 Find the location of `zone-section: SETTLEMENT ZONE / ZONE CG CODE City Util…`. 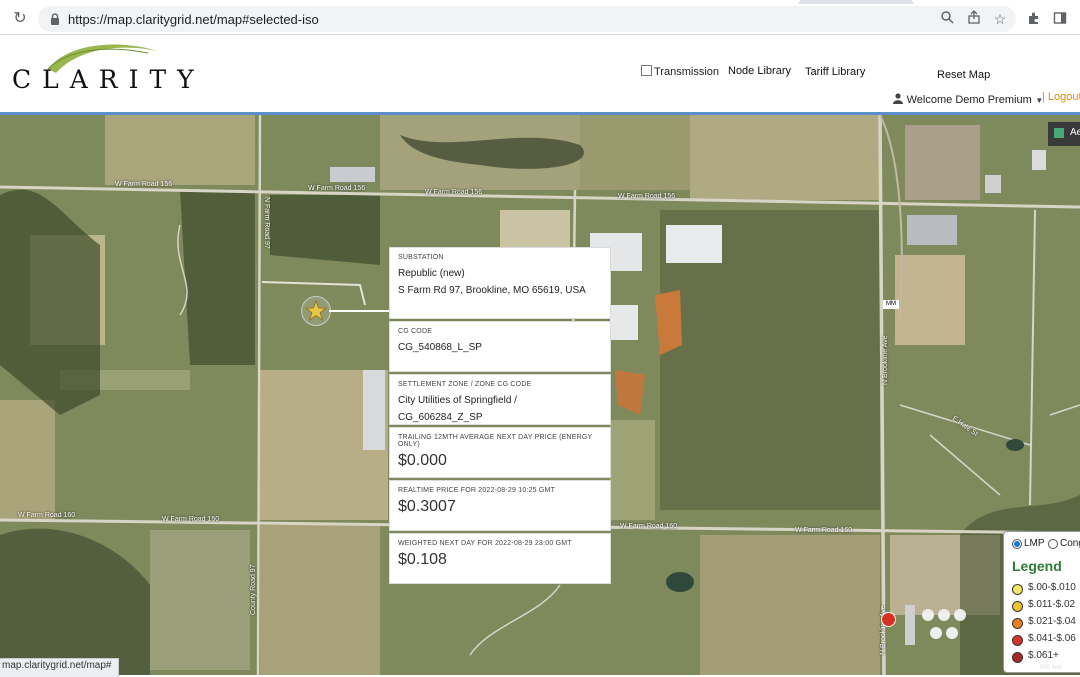

zone-section: SETTLEMENT ZONE / ZONE CG CODE City Util… is located at coordinates (500, 399).